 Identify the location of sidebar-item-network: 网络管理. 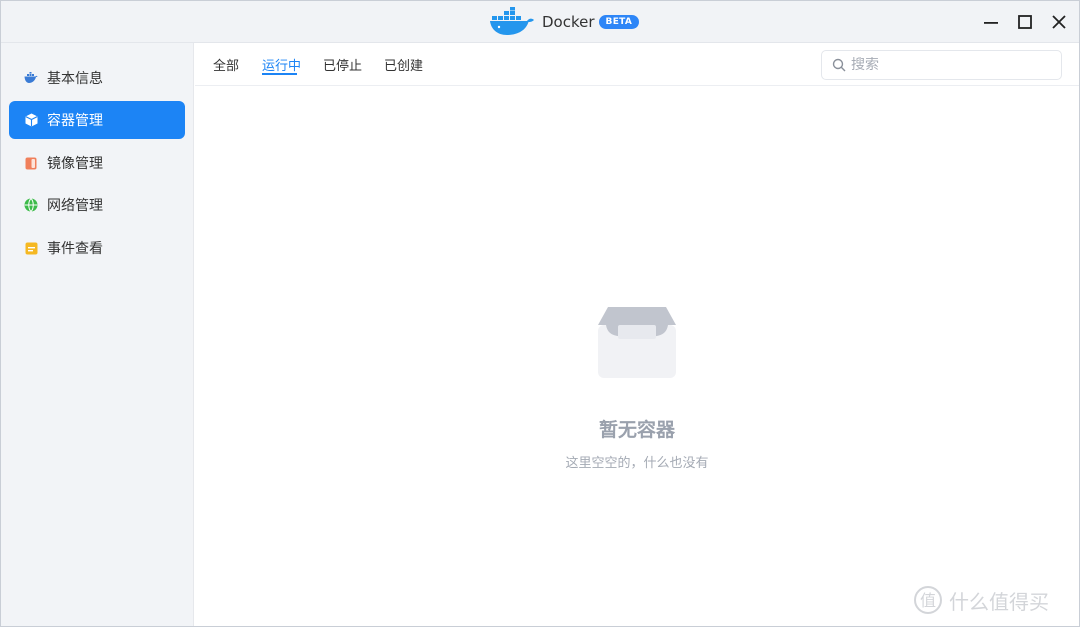
(97, 205).